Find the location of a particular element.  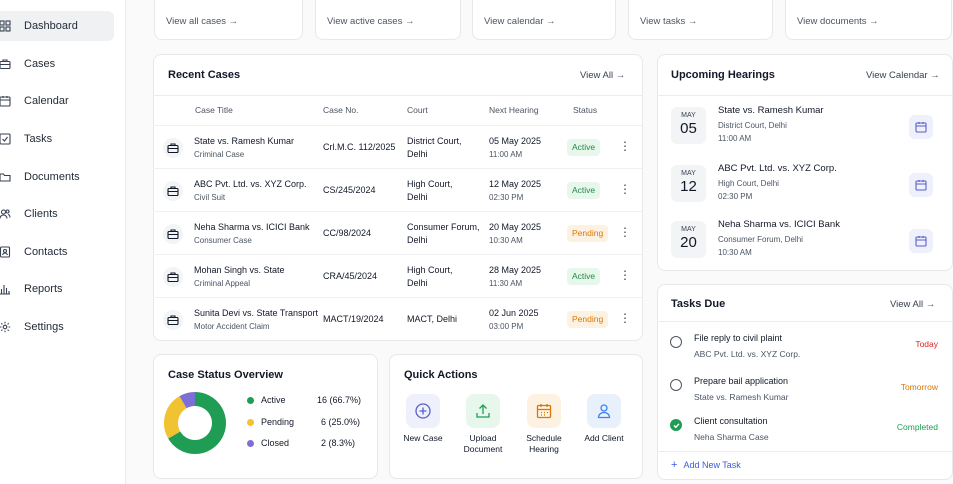

sidebar-item-tasks: Tasks is located at coordinates (57, 139).